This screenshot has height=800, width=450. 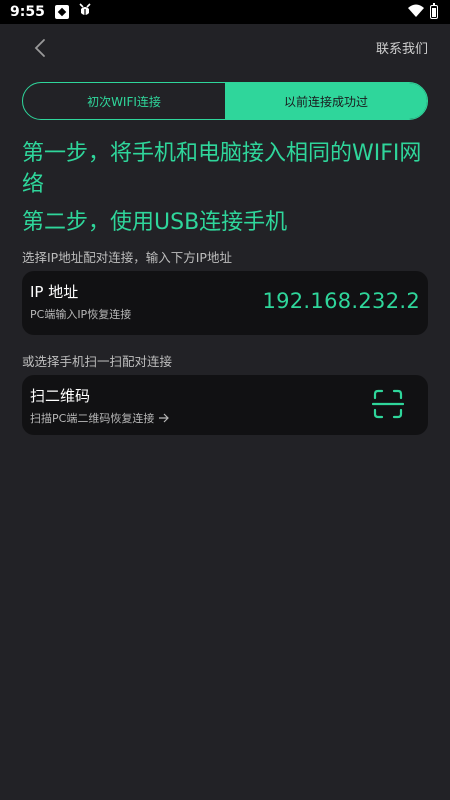 I want to click on step-one-instruction: 第一步，将手机和电脑接入相同的WIFI网络, so click(x=222, y=169).